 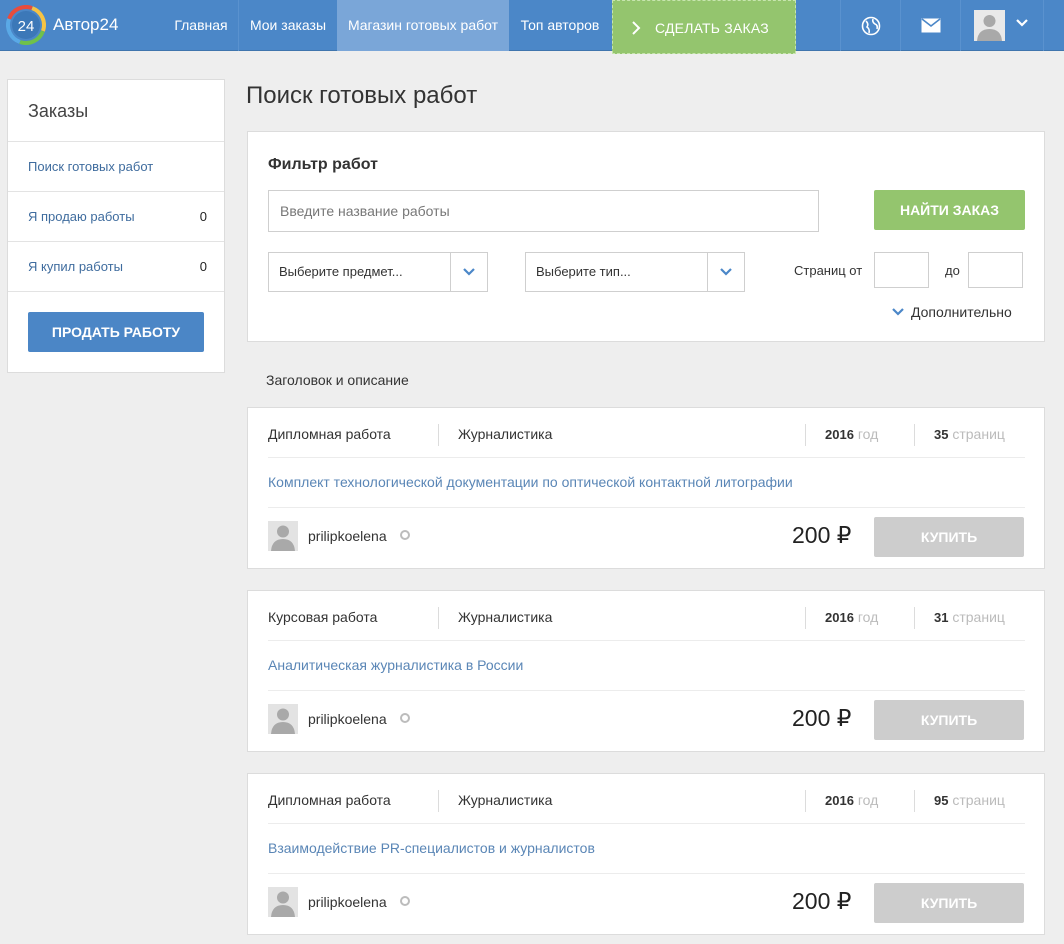 What do you see at coordinates (85, 25) in the screenshot?
I see `brand-name: Автор24` at bounding box center [85, 25].